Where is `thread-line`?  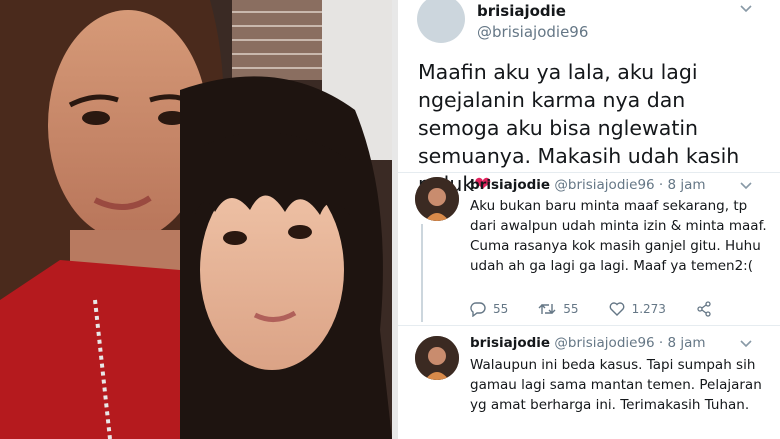
thread-line is located at coordinates (422, 273).